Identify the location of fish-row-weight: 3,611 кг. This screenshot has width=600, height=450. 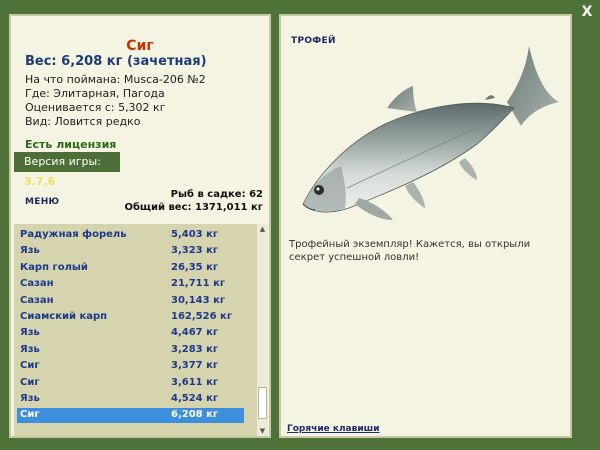
(195, 382).